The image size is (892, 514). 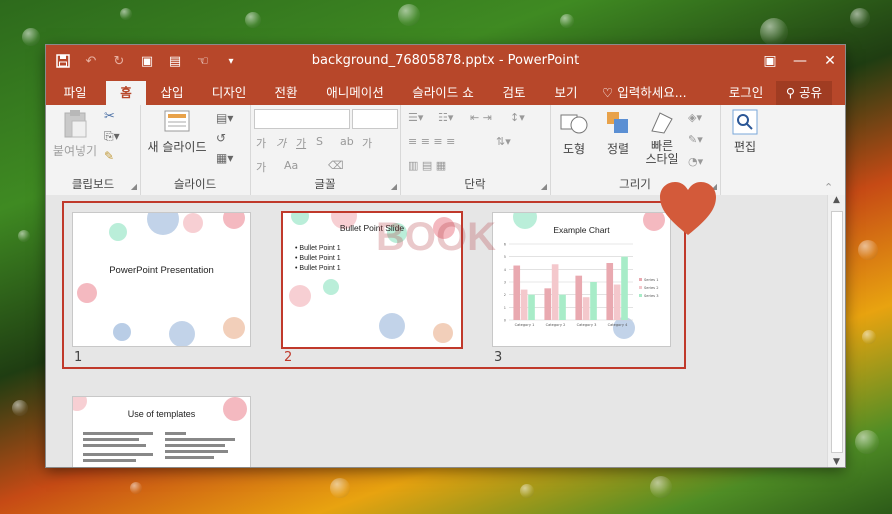 What do you see at coordinates (566, 93) in the screenshot?
I see `tab-view: 보기` at bounding box center [566, 93].